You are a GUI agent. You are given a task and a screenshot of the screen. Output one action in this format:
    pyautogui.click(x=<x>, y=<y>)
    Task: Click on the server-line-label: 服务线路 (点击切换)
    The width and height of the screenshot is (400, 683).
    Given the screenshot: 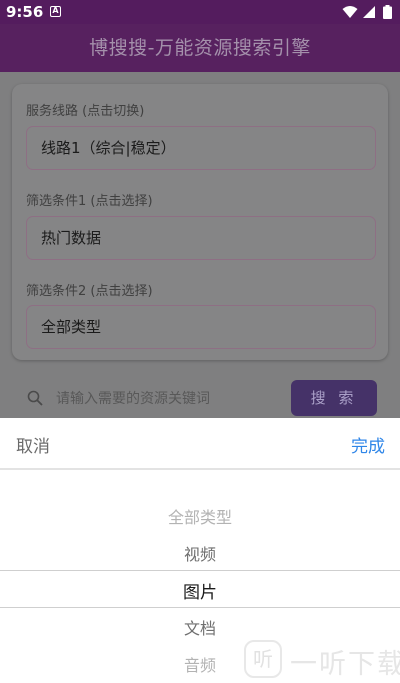 What is the action you would take?
    pyautogui.click(x=85, y=111)
    